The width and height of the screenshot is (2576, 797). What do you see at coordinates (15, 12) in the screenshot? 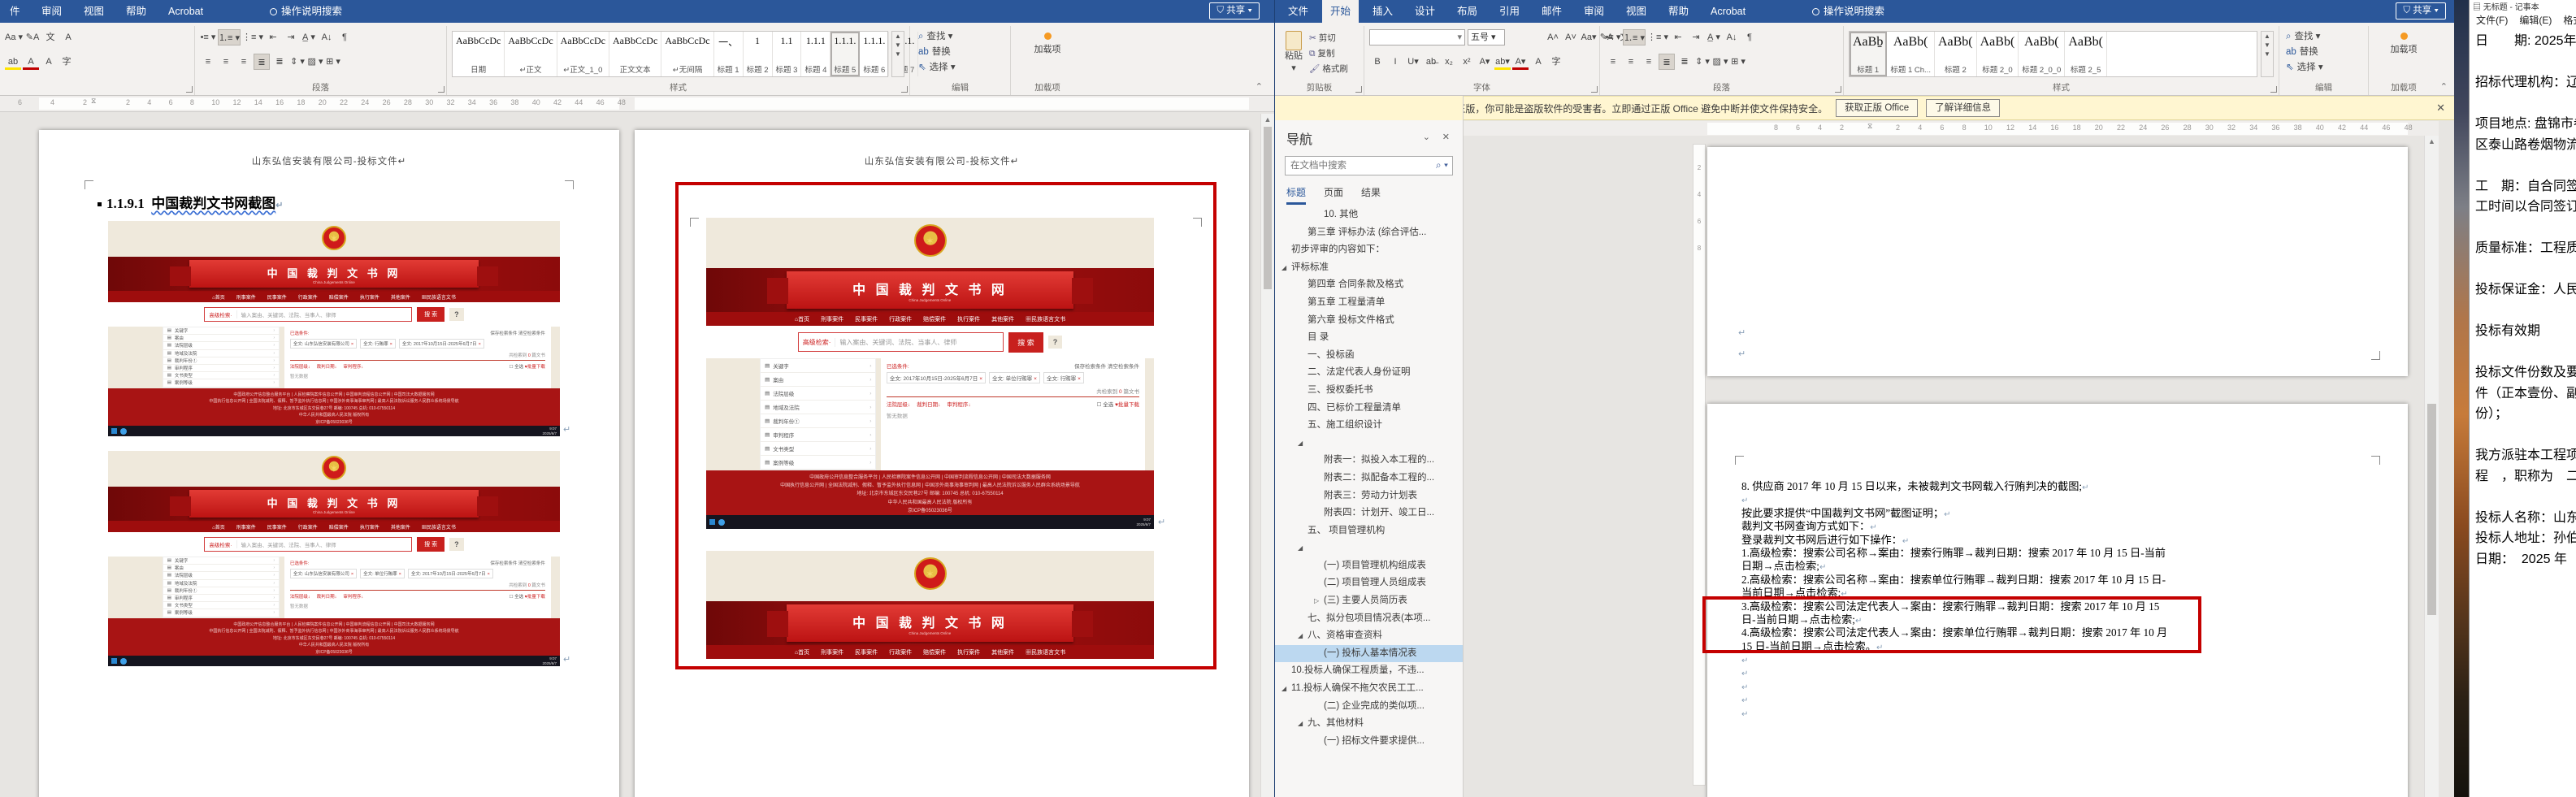
I see `tab-件: 件` at bounding box center [15, 12].